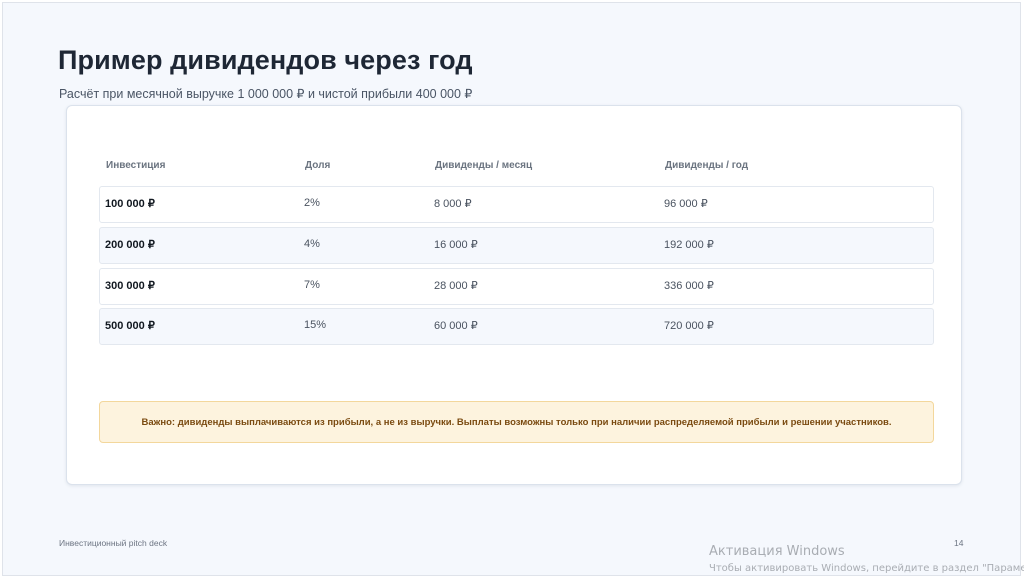  What do you see at coordinates (130, 326) in the screenshot?
I see `cell-investment: 500 000 ₽` at bounding box center [130, 326].